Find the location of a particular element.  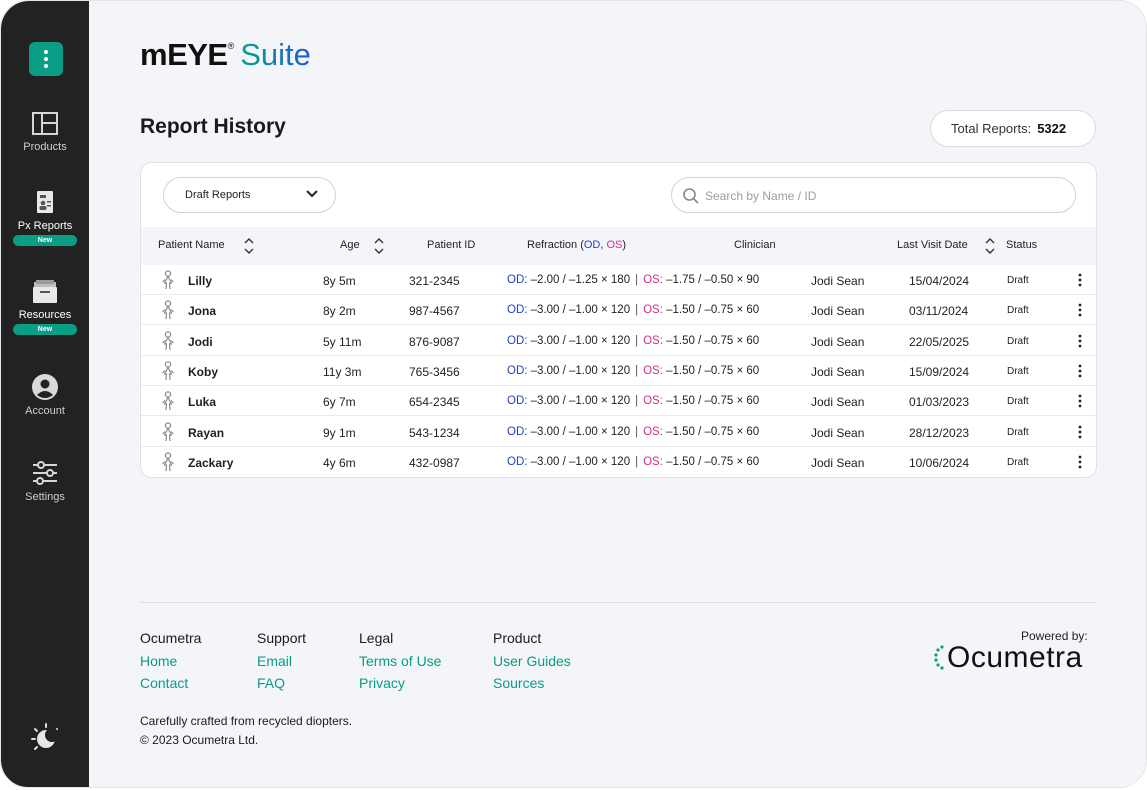

patient-age: 5y 11m is located at coordinates (342, 341).